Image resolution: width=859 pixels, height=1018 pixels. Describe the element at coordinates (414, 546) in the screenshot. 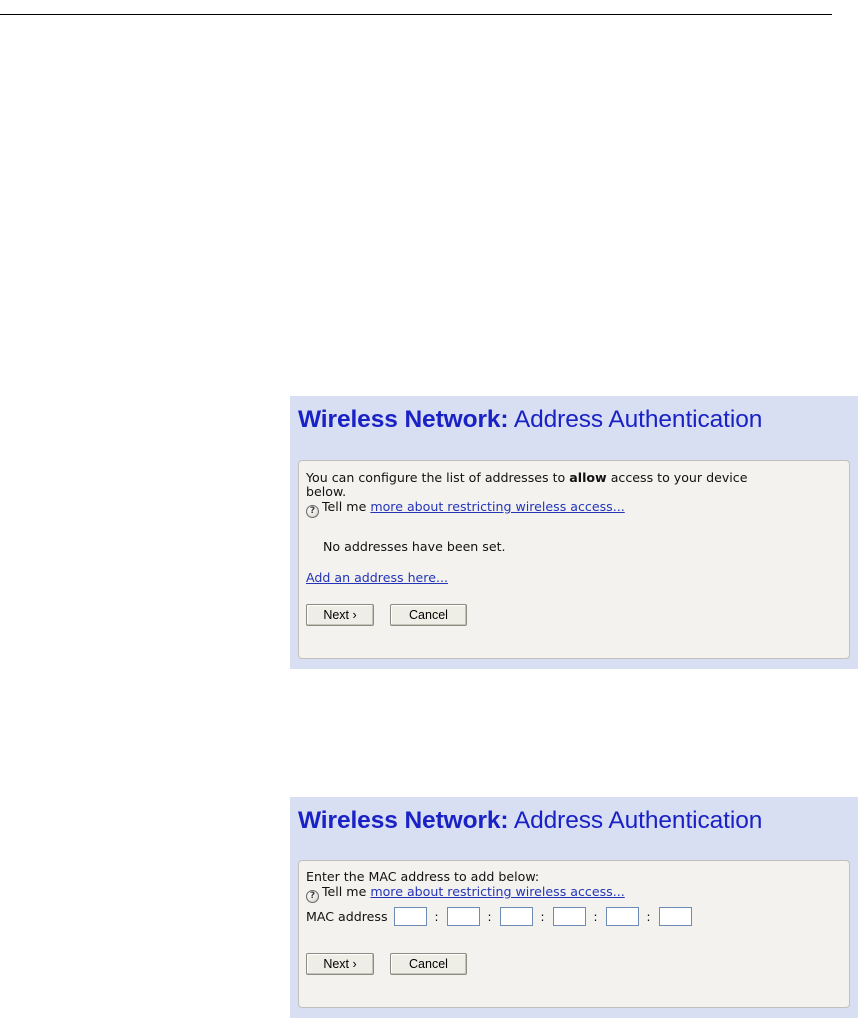

I see `no-addresses-status: No addresses have been set.` at that location.